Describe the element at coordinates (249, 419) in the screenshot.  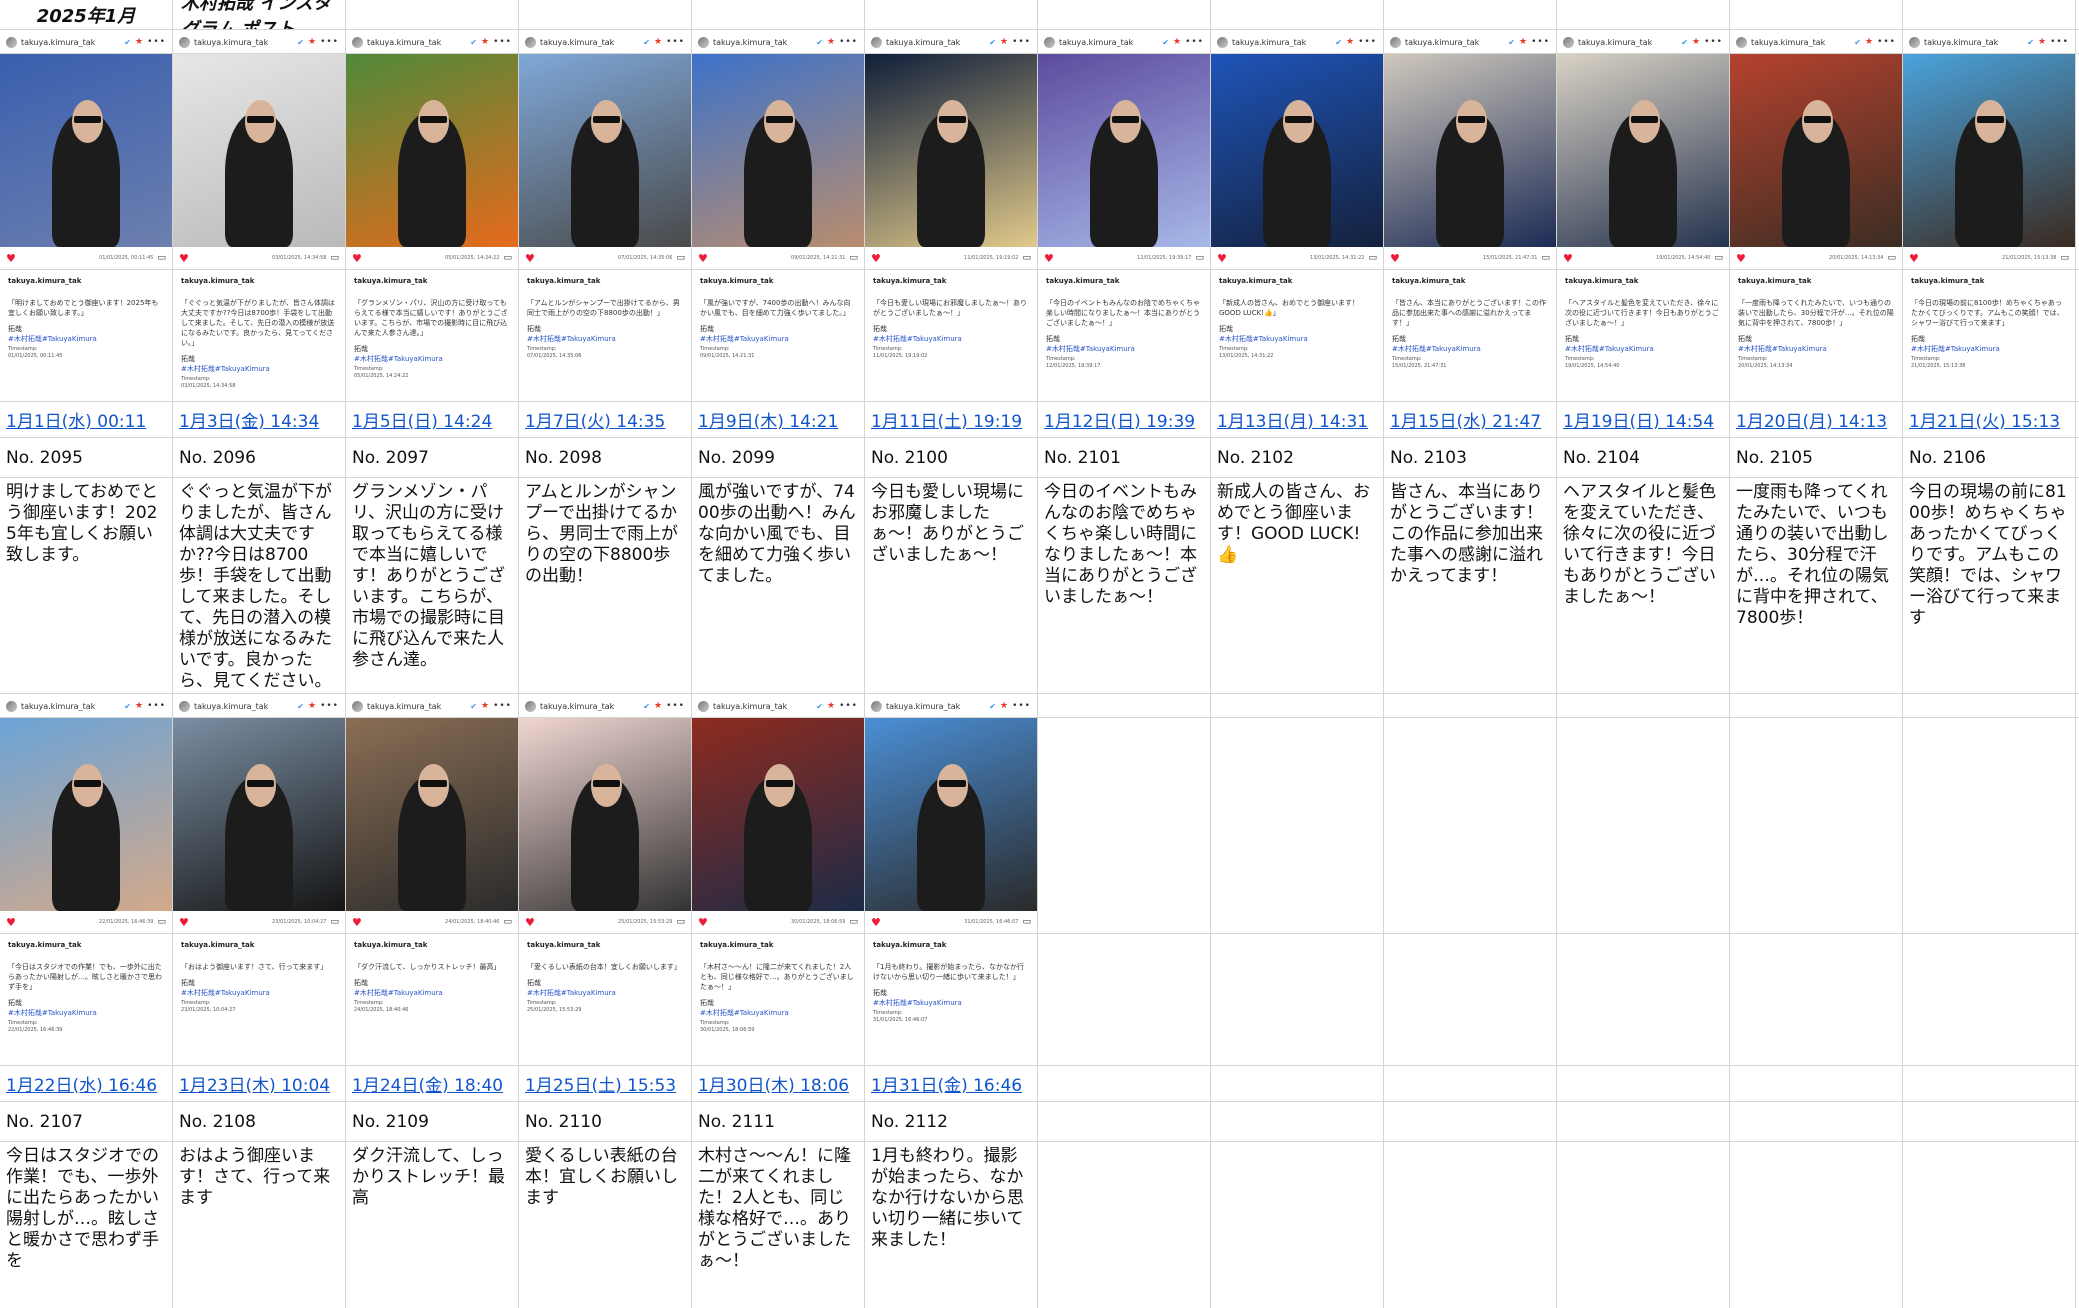
I see `post-date-link: 1月3日(金) 14:34` at that location.